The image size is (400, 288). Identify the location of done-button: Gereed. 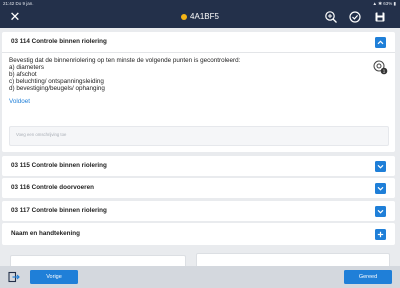
(368, 277).